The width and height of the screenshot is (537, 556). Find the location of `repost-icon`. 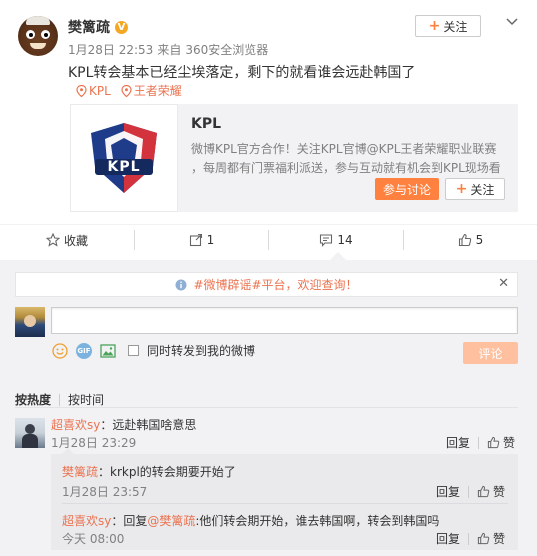

repost-icon is located at coordinates (195, 240).